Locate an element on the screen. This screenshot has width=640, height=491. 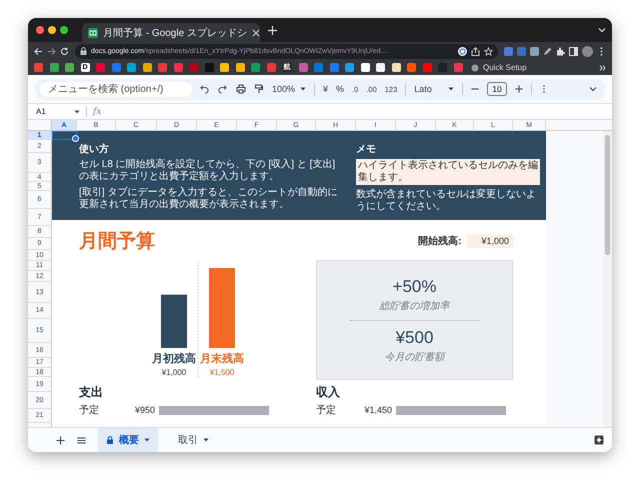
section-heading: 支出 is located at coordinates (91, 392).